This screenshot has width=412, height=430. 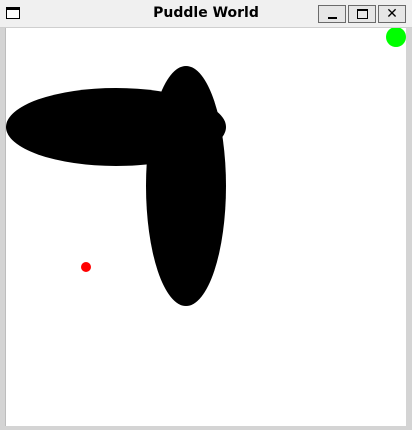 What do you see at coordinates (206, 14) in the screenshot?
I see `title-bar: Puddle World ✕` at bounding box center [206, 14].